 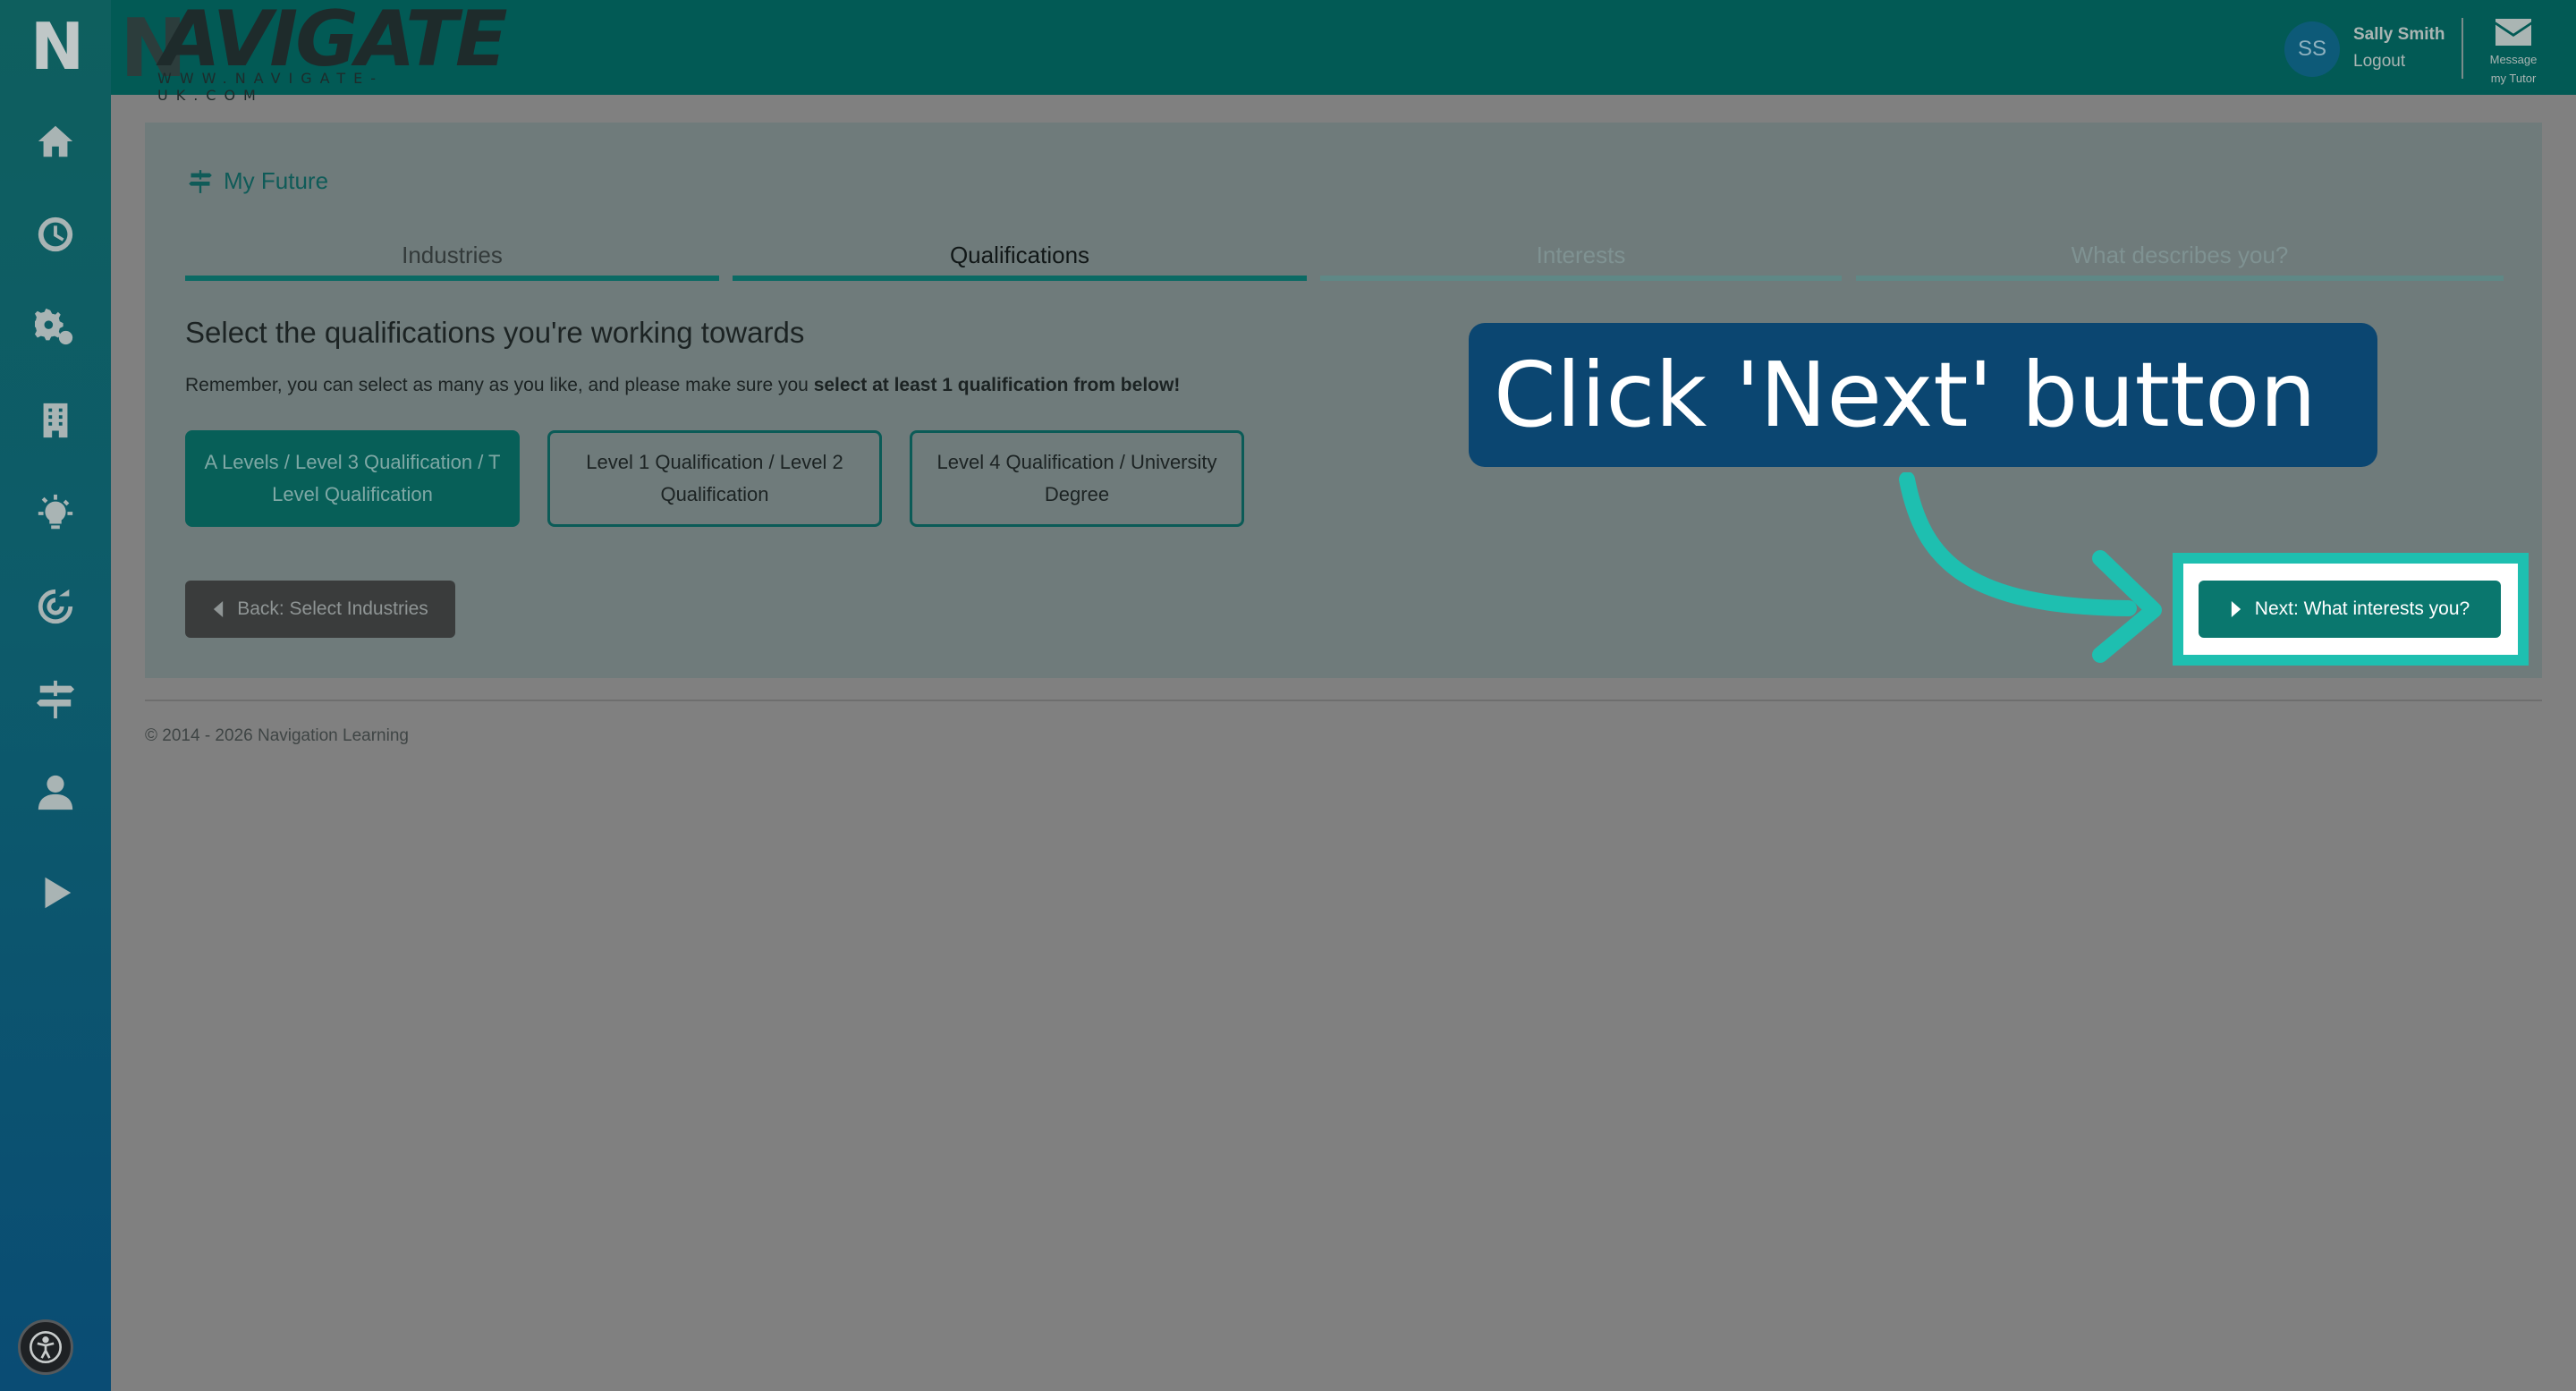 What do you see at coordinates (1343, 700) in the screenshot?
I see `footer-divider` at bounding box center [1343, 700].